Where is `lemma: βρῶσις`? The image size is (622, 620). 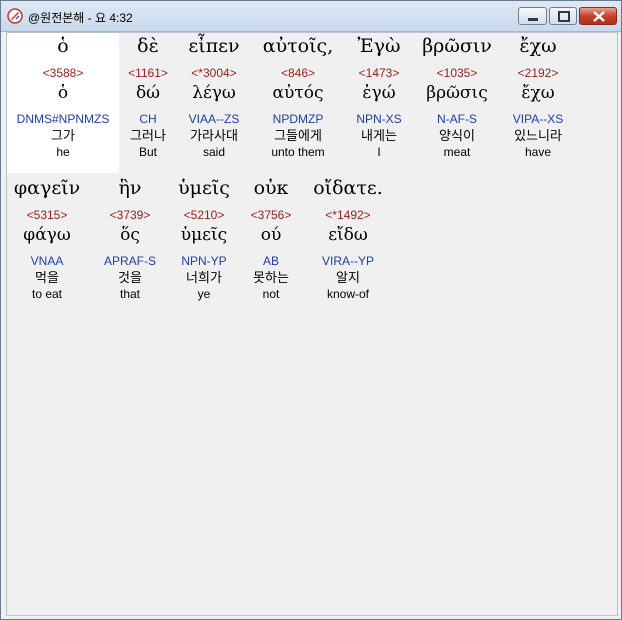
lemma: βρῶσις is located at coordinates (457, 93).